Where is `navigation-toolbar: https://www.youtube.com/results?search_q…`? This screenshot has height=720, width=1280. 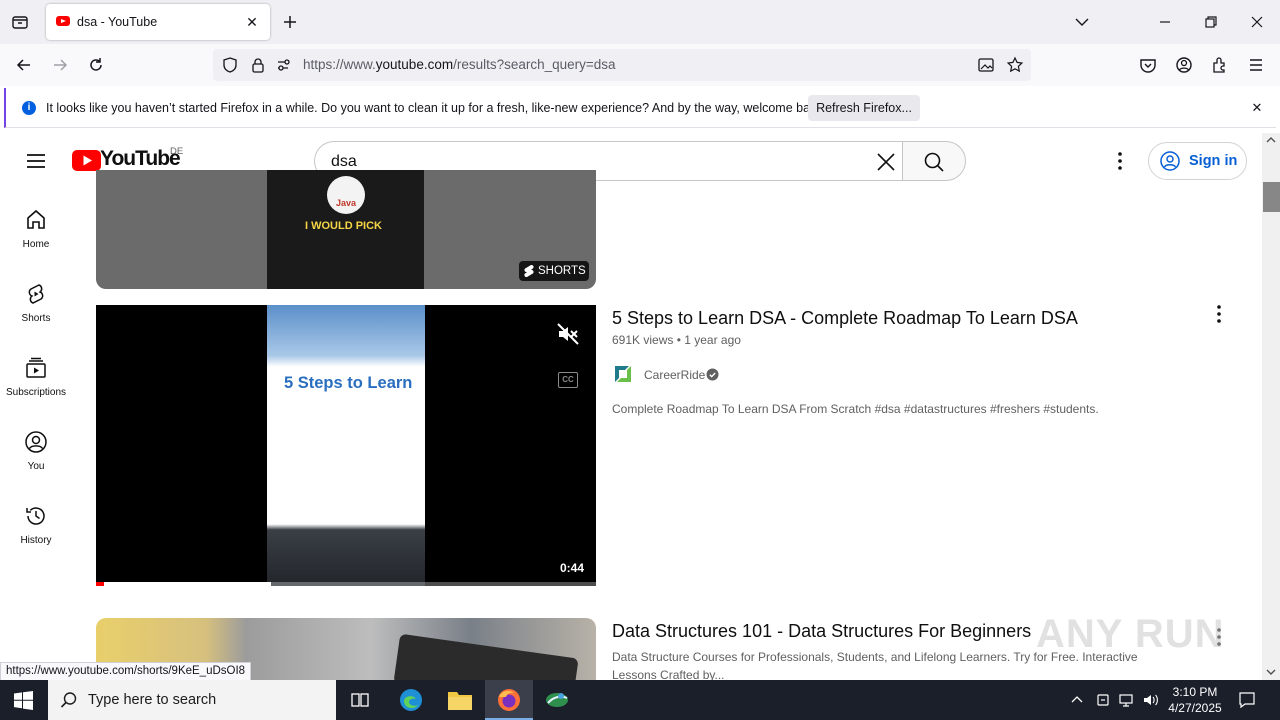
navigation-toolbar: https://www.youtube.com/results?search_q… is located at coordinates (640, 65).